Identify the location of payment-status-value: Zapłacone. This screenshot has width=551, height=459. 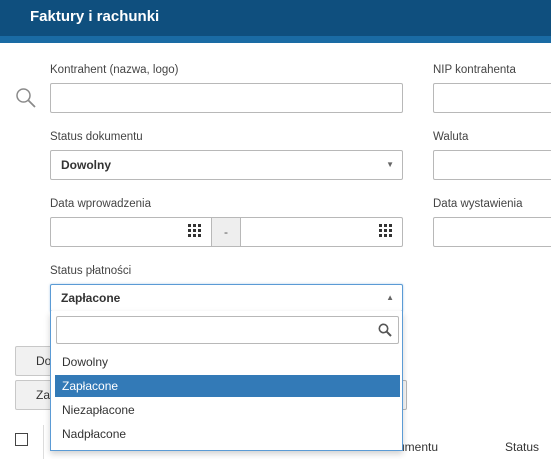
(91, 298).